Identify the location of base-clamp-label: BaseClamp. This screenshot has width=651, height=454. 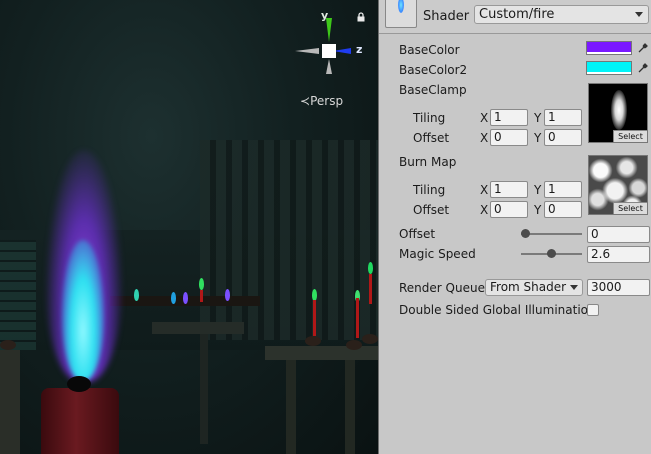
(433, 90).